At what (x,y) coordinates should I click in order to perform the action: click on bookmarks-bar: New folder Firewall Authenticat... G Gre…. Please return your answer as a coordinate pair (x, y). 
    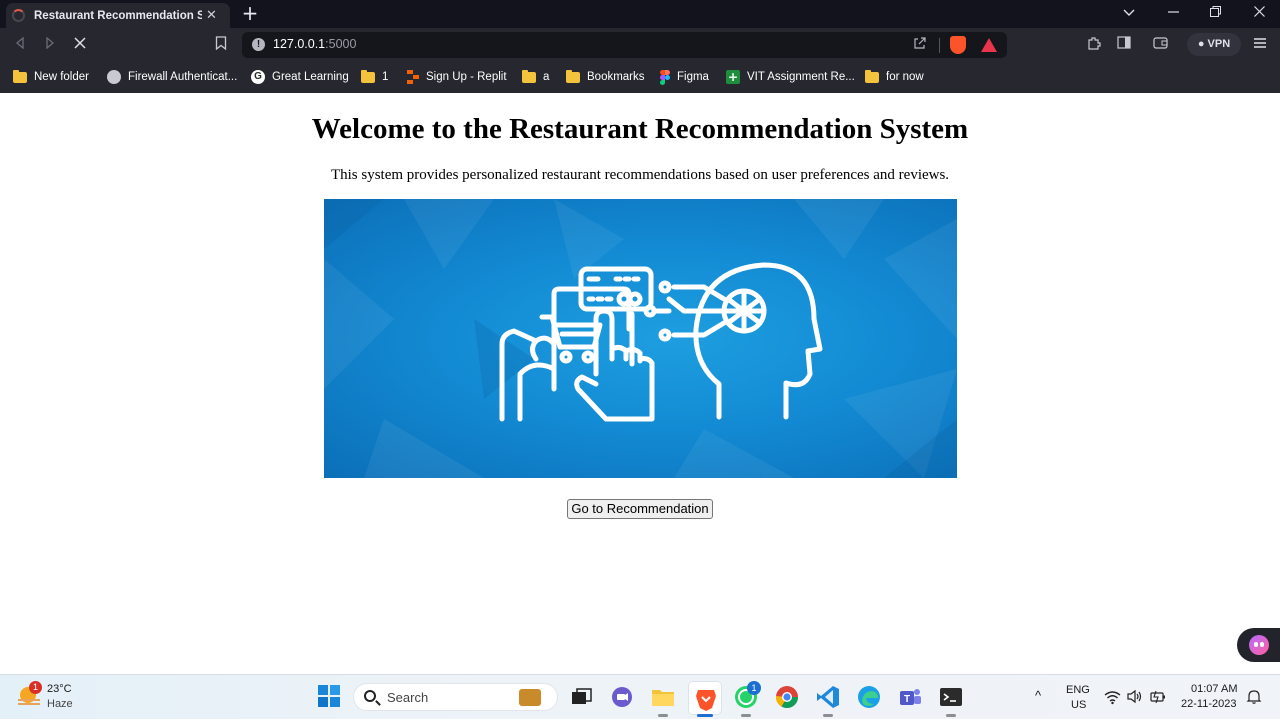
    Looking at the image, I should click on (640, 77).